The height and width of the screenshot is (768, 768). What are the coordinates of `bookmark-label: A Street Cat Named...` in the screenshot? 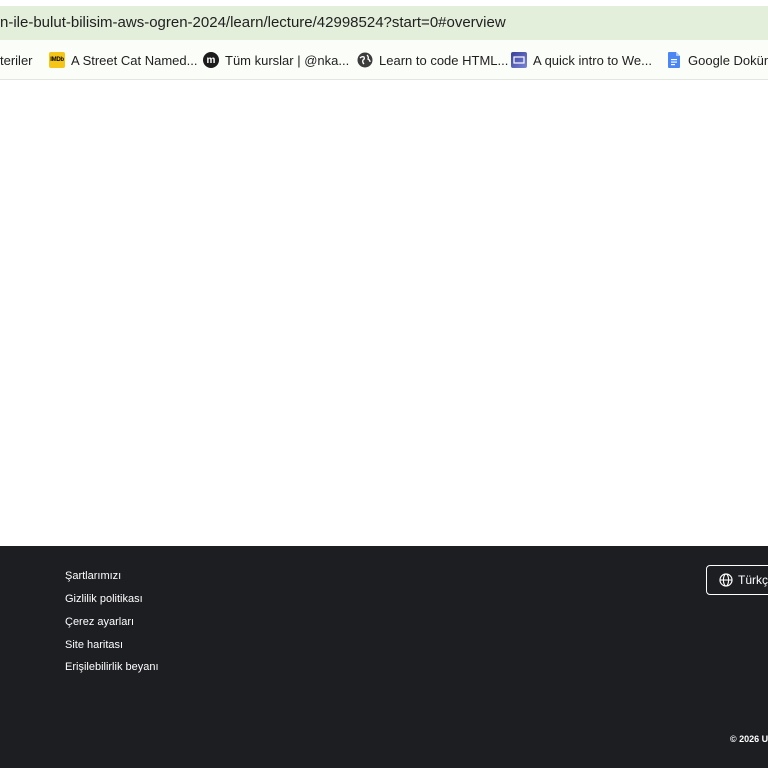 It's located at (134, 60).